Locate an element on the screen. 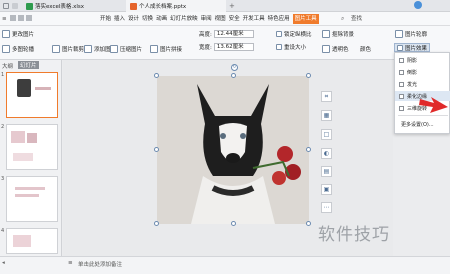 The height and width of the screenshot is (274, 450). soft-edges-icon is located at coordinates (401, 96).